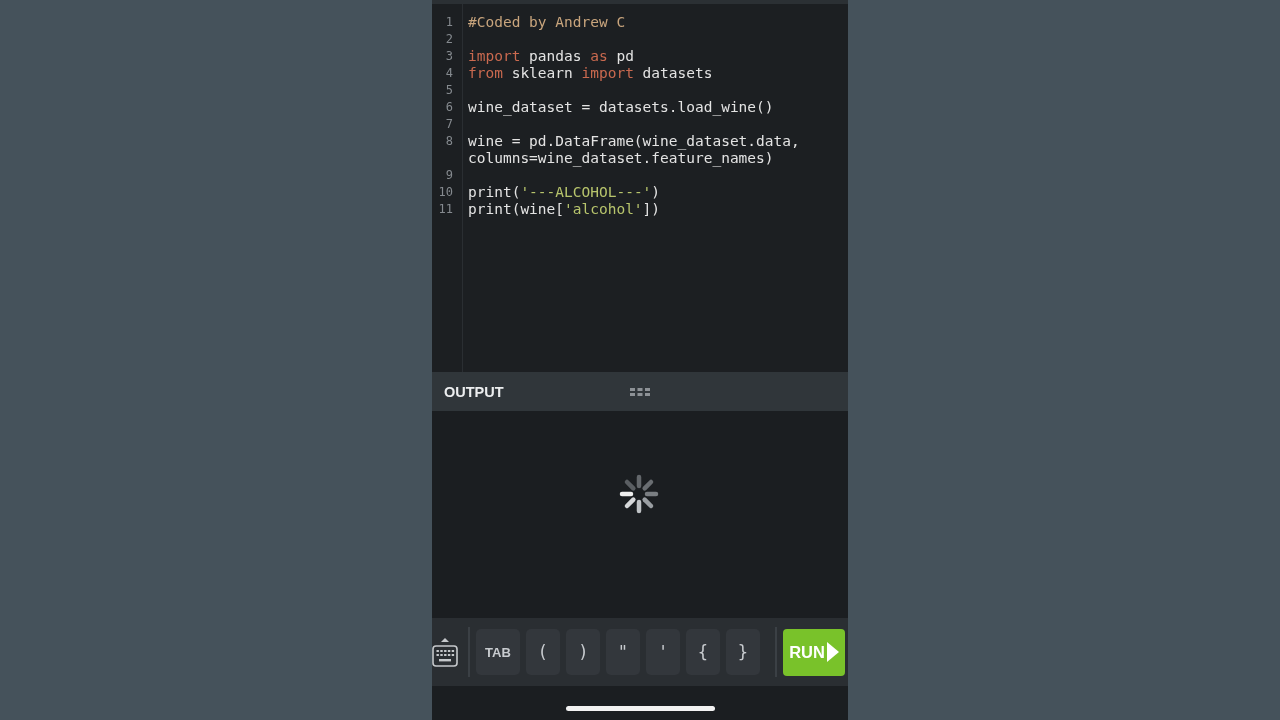  What do you see at coordinates (446, 209) in the screenshot?
I see `line-number: 11` at bounding box center [446, 209].